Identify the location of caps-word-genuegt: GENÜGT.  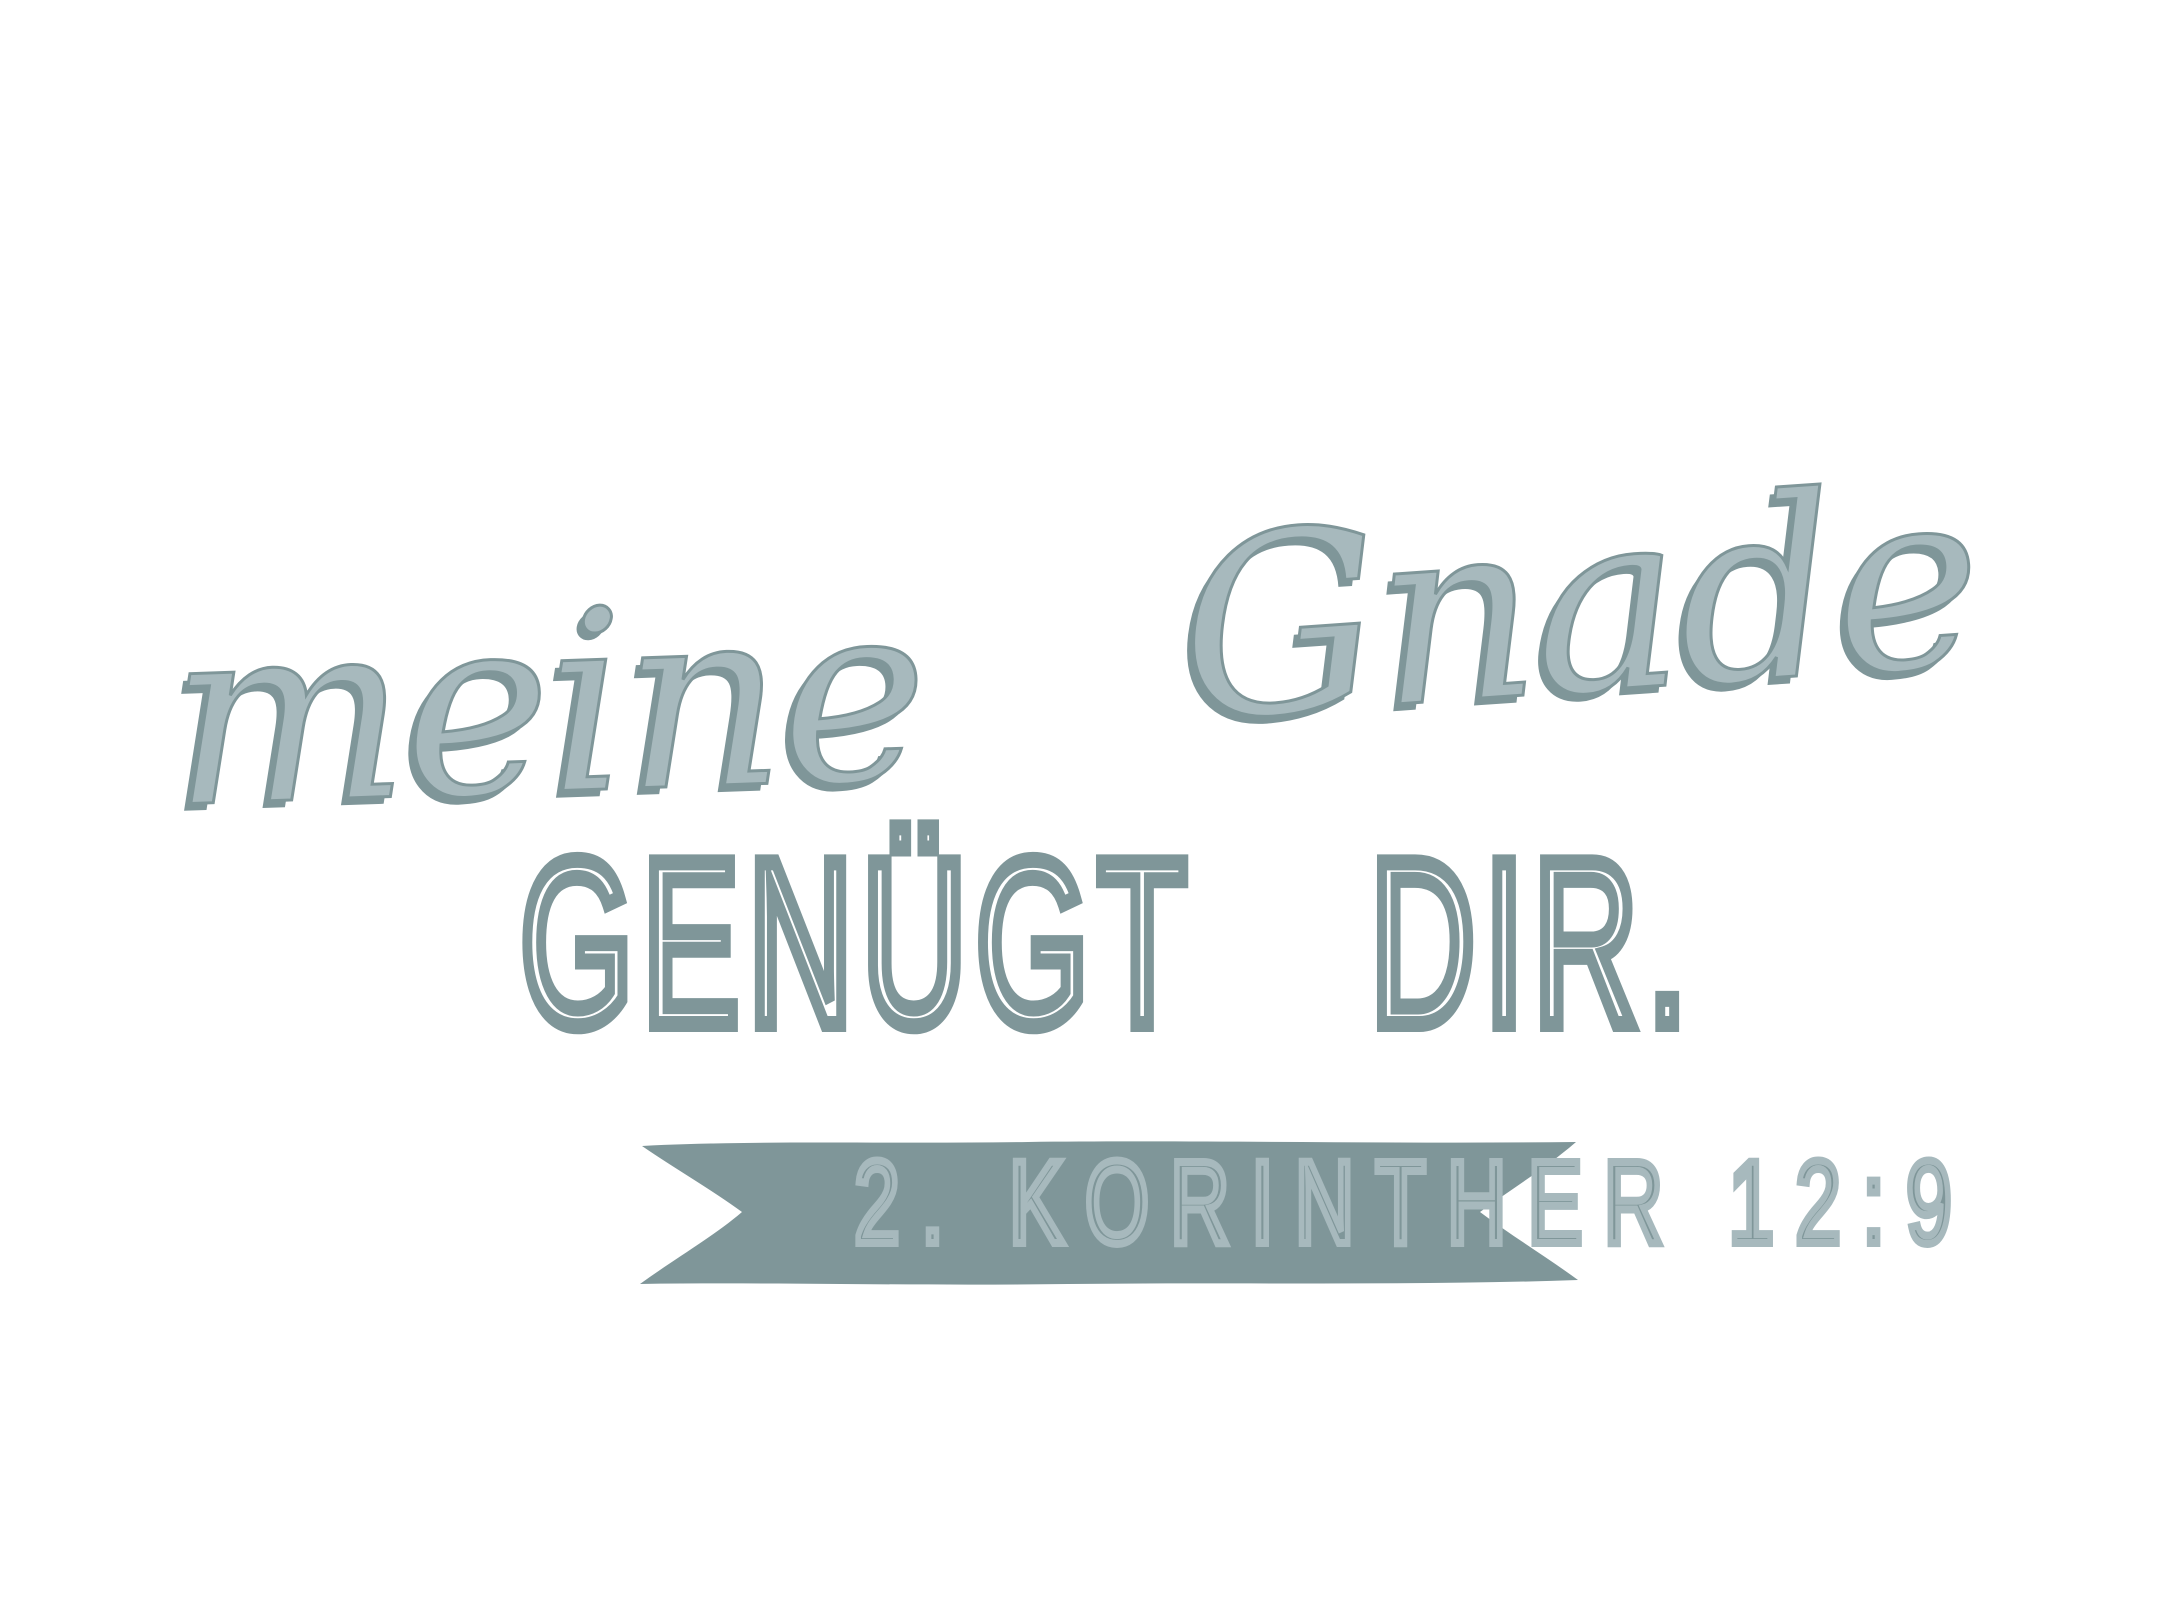
(855, 942).